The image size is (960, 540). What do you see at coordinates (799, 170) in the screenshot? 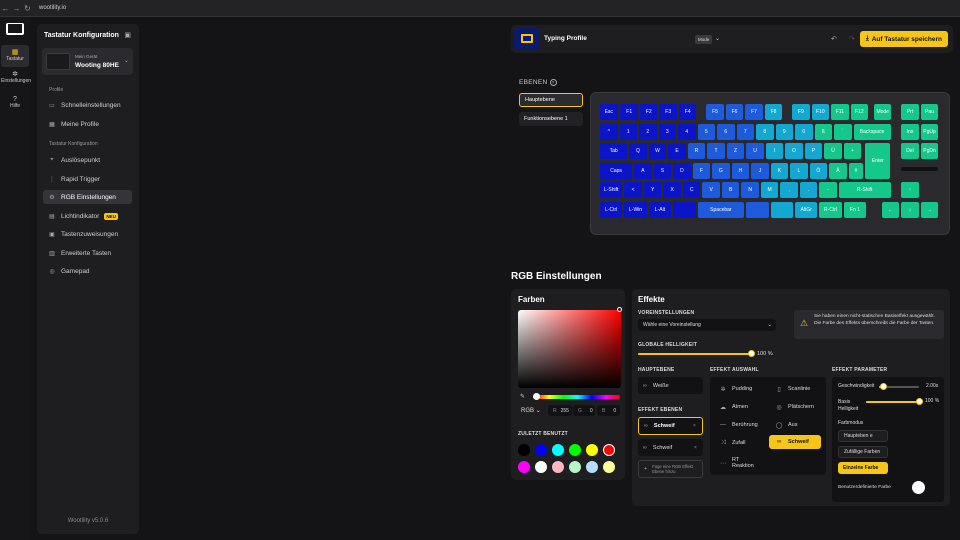
I see `key-l: L` at bounding box center [799, 170].